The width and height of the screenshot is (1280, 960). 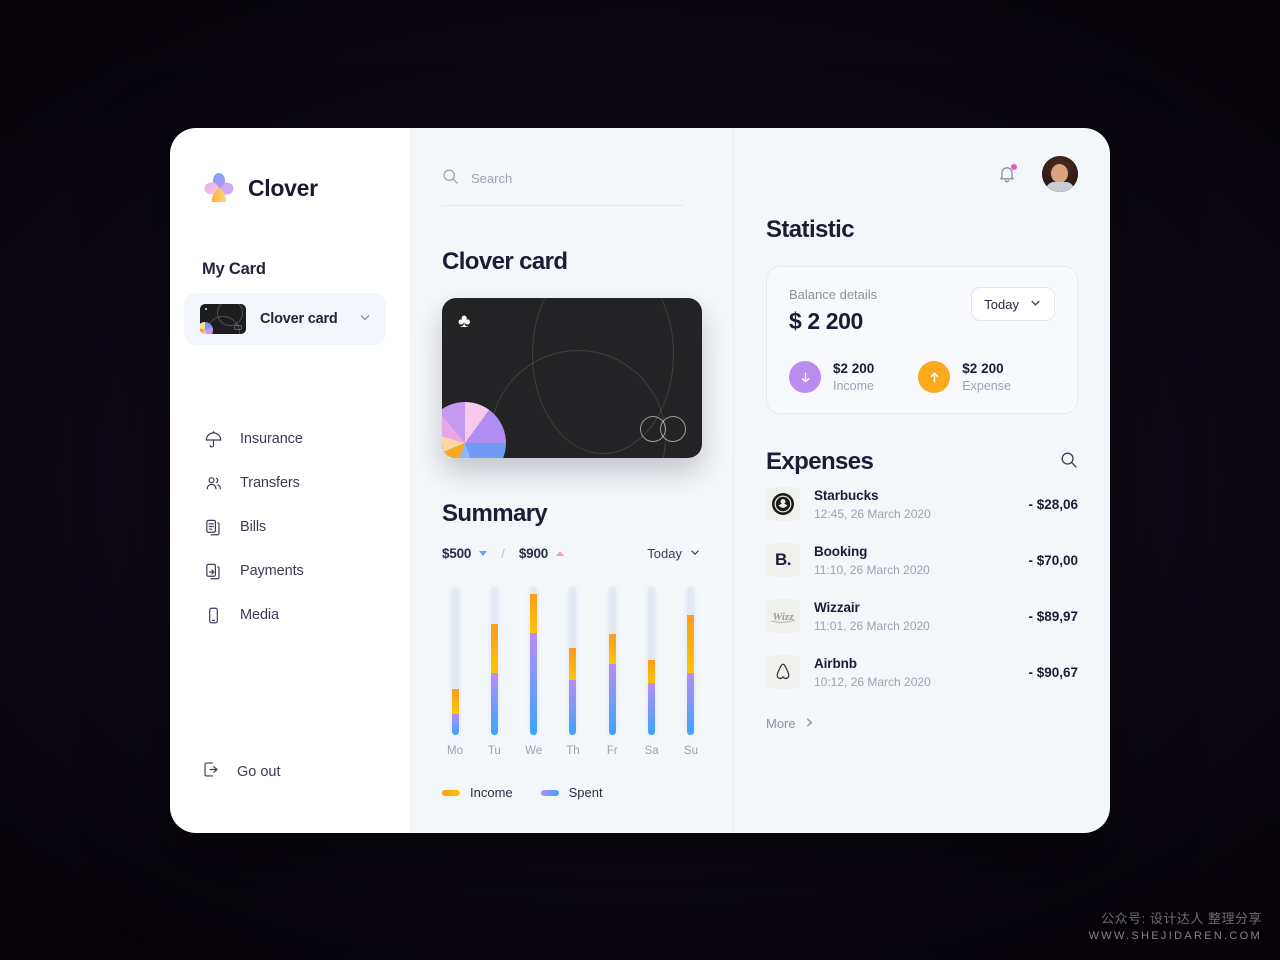 What do you see at coordinates (690, 751) in the screenshot?
I see `chart-day-label: Su` at bounding box center [690, 751].